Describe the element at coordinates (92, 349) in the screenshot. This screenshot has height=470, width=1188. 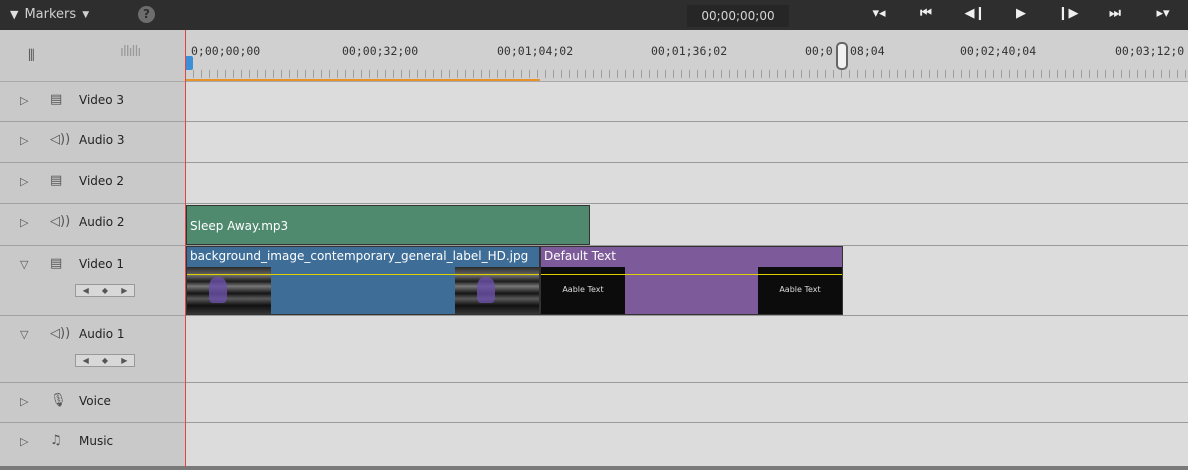
I see `track-header: ▽ ◁)) Audio 1 ◀ ◆ ▶` at that location.